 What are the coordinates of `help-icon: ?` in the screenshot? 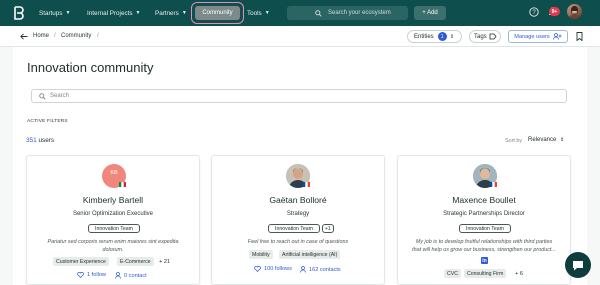 It's located at (534, 12).